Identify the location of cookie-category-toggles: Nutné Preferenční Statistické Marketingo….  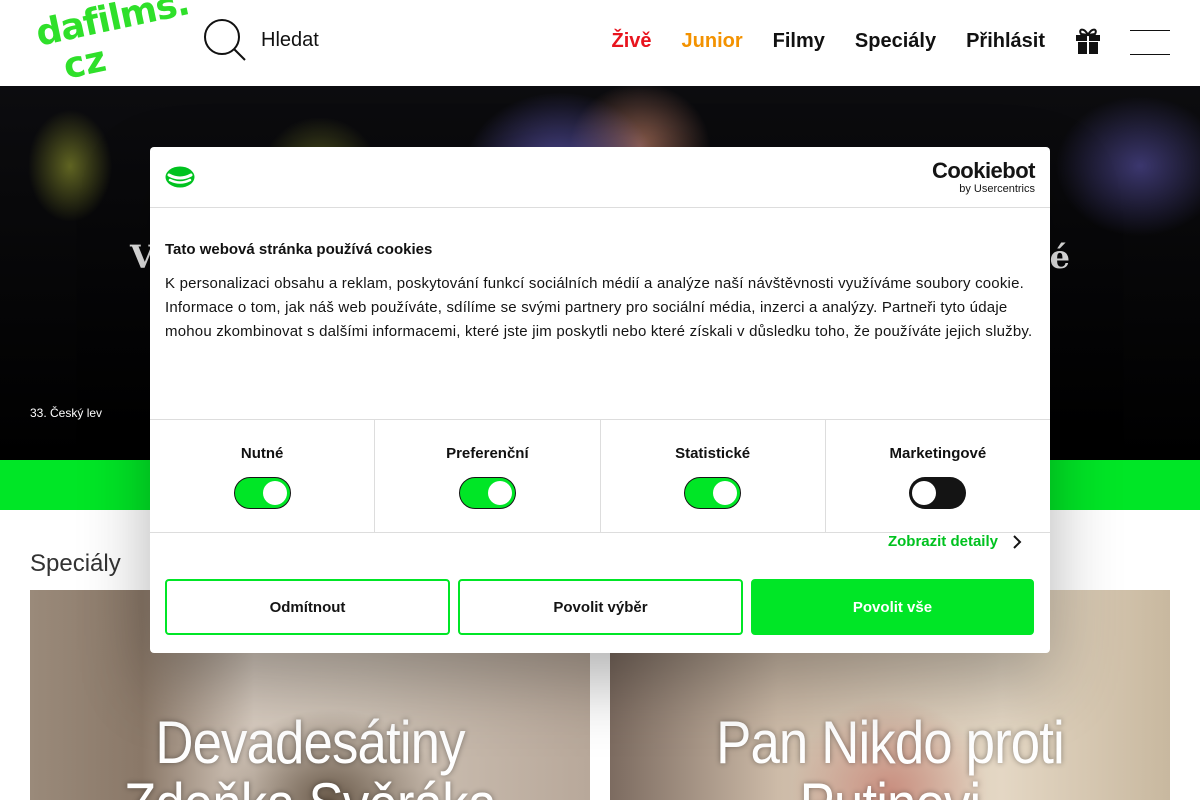
(600, 476).